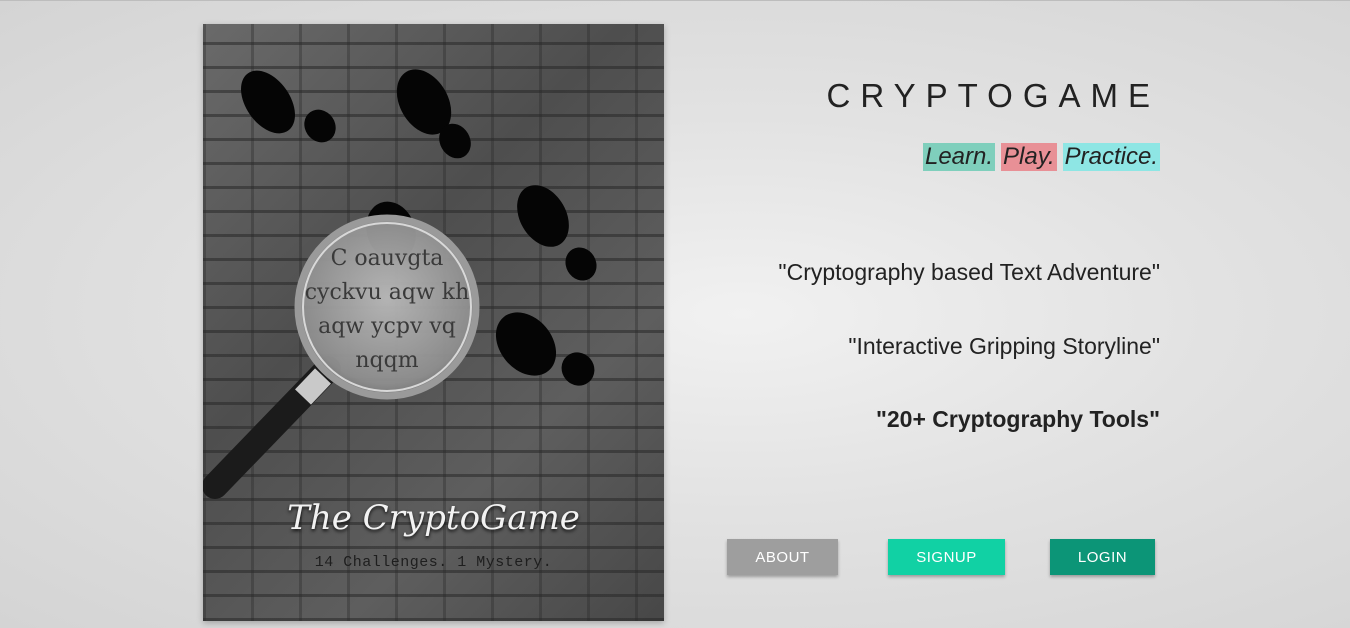  Describe the element at coordinates (1025, 156) in the screenshot. I see `tagline-play-text: Play` at that location.